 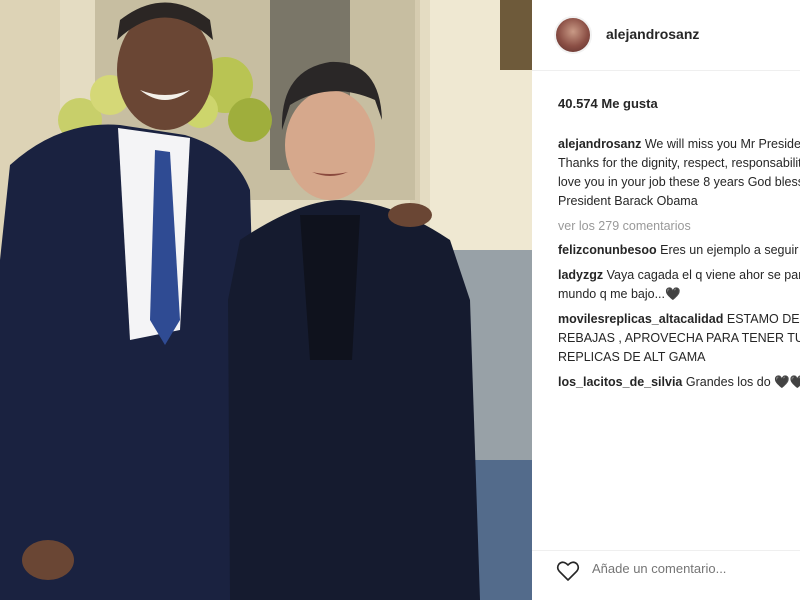 What do you see at coordinates (620, 382) in the screenshot?
I see `comment-username: los_lacitos_de_silvia` at bounding box center [620, 382].